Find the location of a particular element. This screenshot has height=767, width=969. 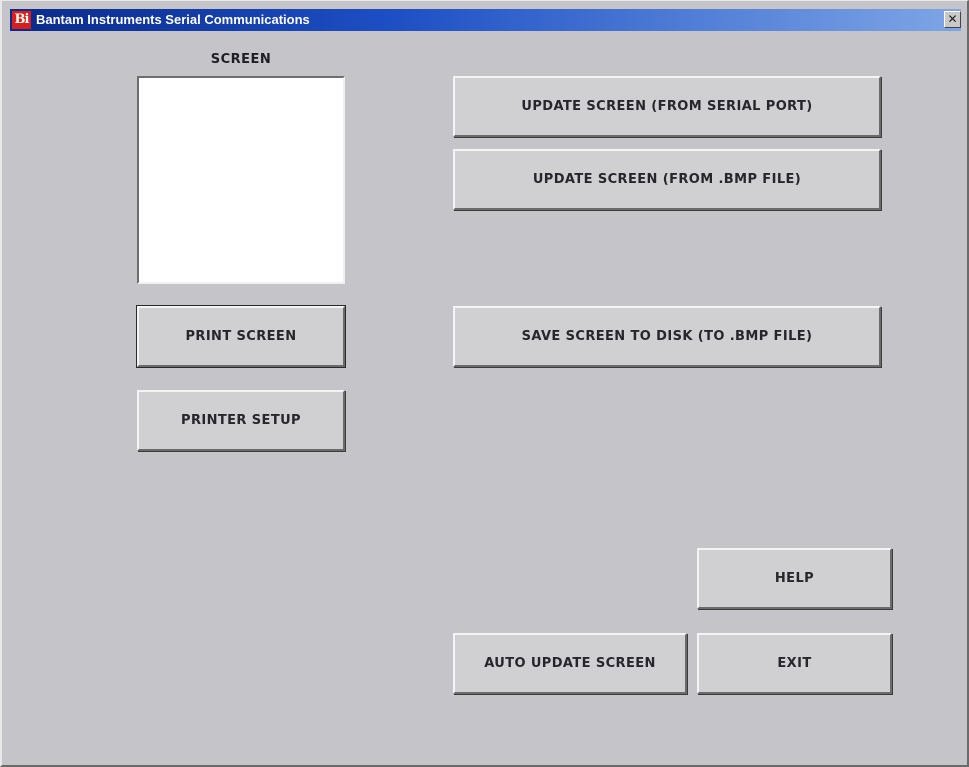

close-button: ✕ is located at coordinates (952, 19).